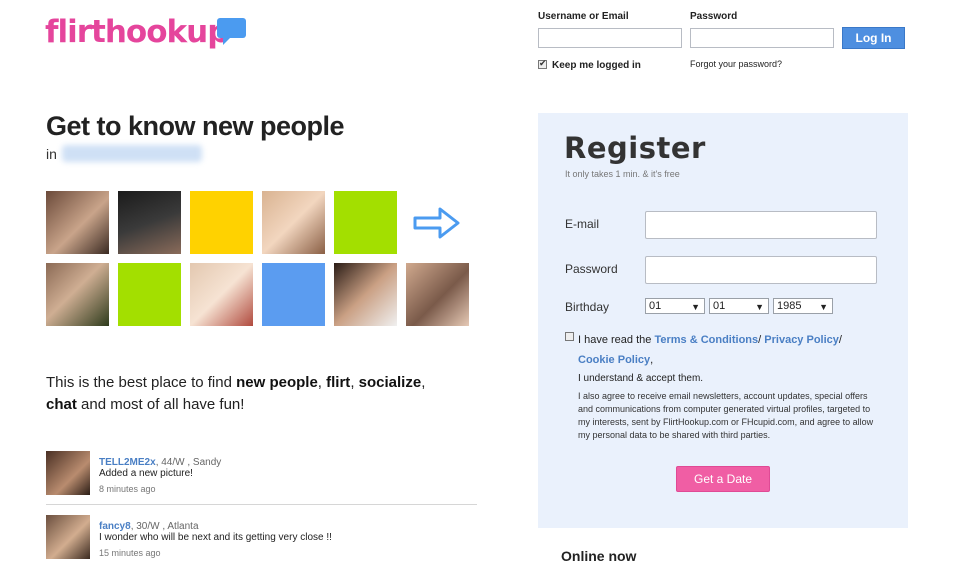 Image resolution: width=960 pixels, height=564 pixels. What do you see at coordinates (635, 148) in the screenshot?
I see `register-title: Register` at bounding box center [635, 148].